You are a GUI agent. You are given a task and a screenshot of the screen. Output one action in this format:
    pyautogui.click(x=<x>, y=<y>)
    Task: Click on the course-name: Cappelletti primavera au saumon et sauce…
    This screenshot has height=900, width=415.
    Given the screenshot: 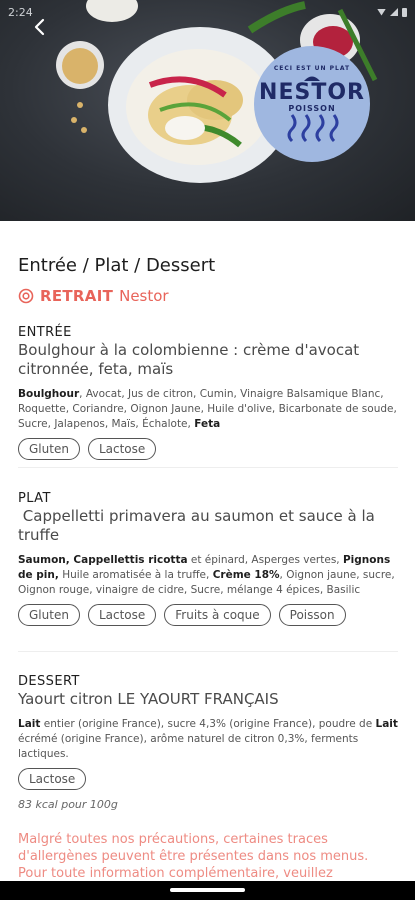 What is the action you would take?
    pyautogui.click(x=199, y=525)
    